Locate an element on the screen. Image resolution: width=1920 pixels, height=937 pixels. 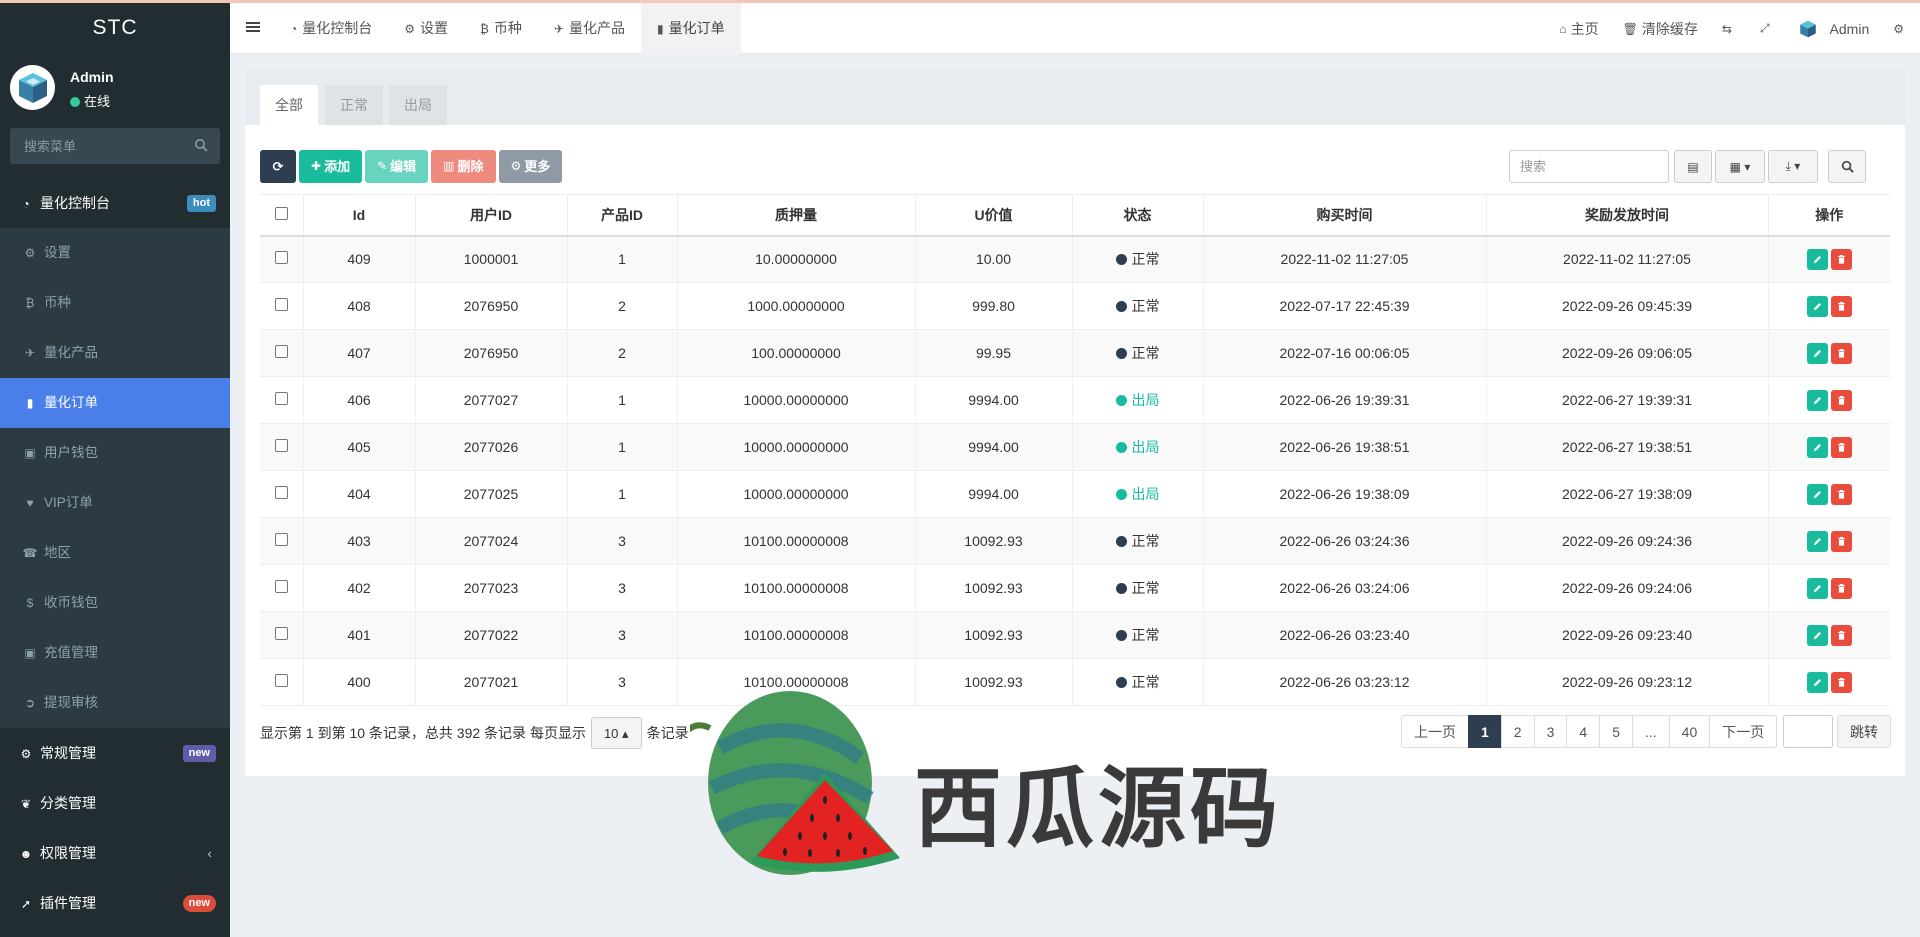
page-number-button: 40 is located at coordinates (1689, 731).